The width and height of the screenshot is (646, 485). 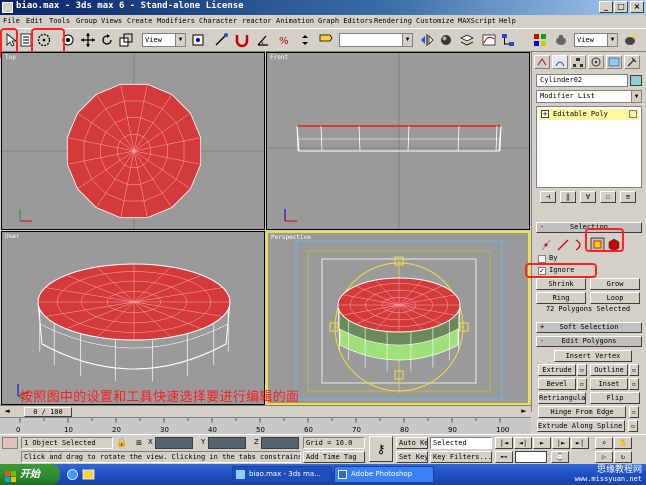 What do you see at coordinates (557, 384) in the screenshot?
I see `bevel-button: Bevel` at bounding box center [557, 384].